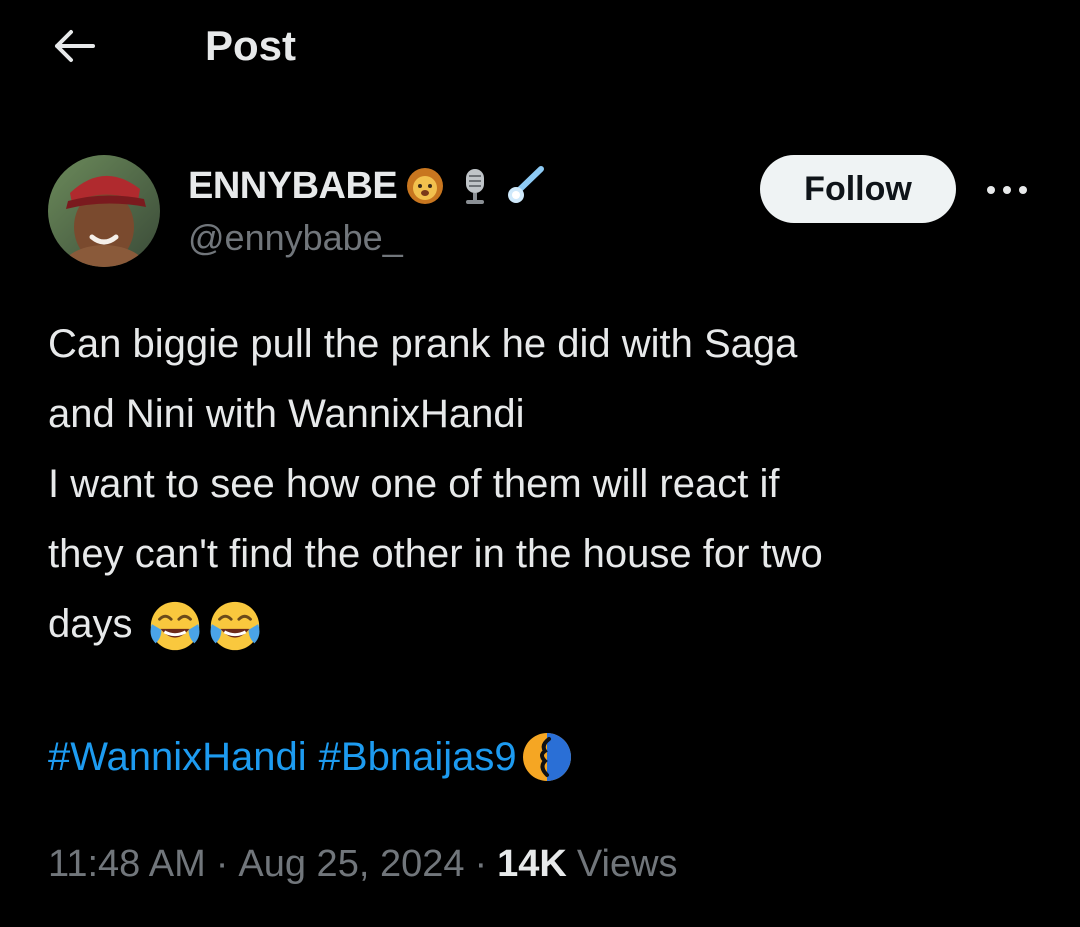 This screenshot has height=927, width=1080. I want to click on author-display-name: ENNYBABE, so click(293, 186).